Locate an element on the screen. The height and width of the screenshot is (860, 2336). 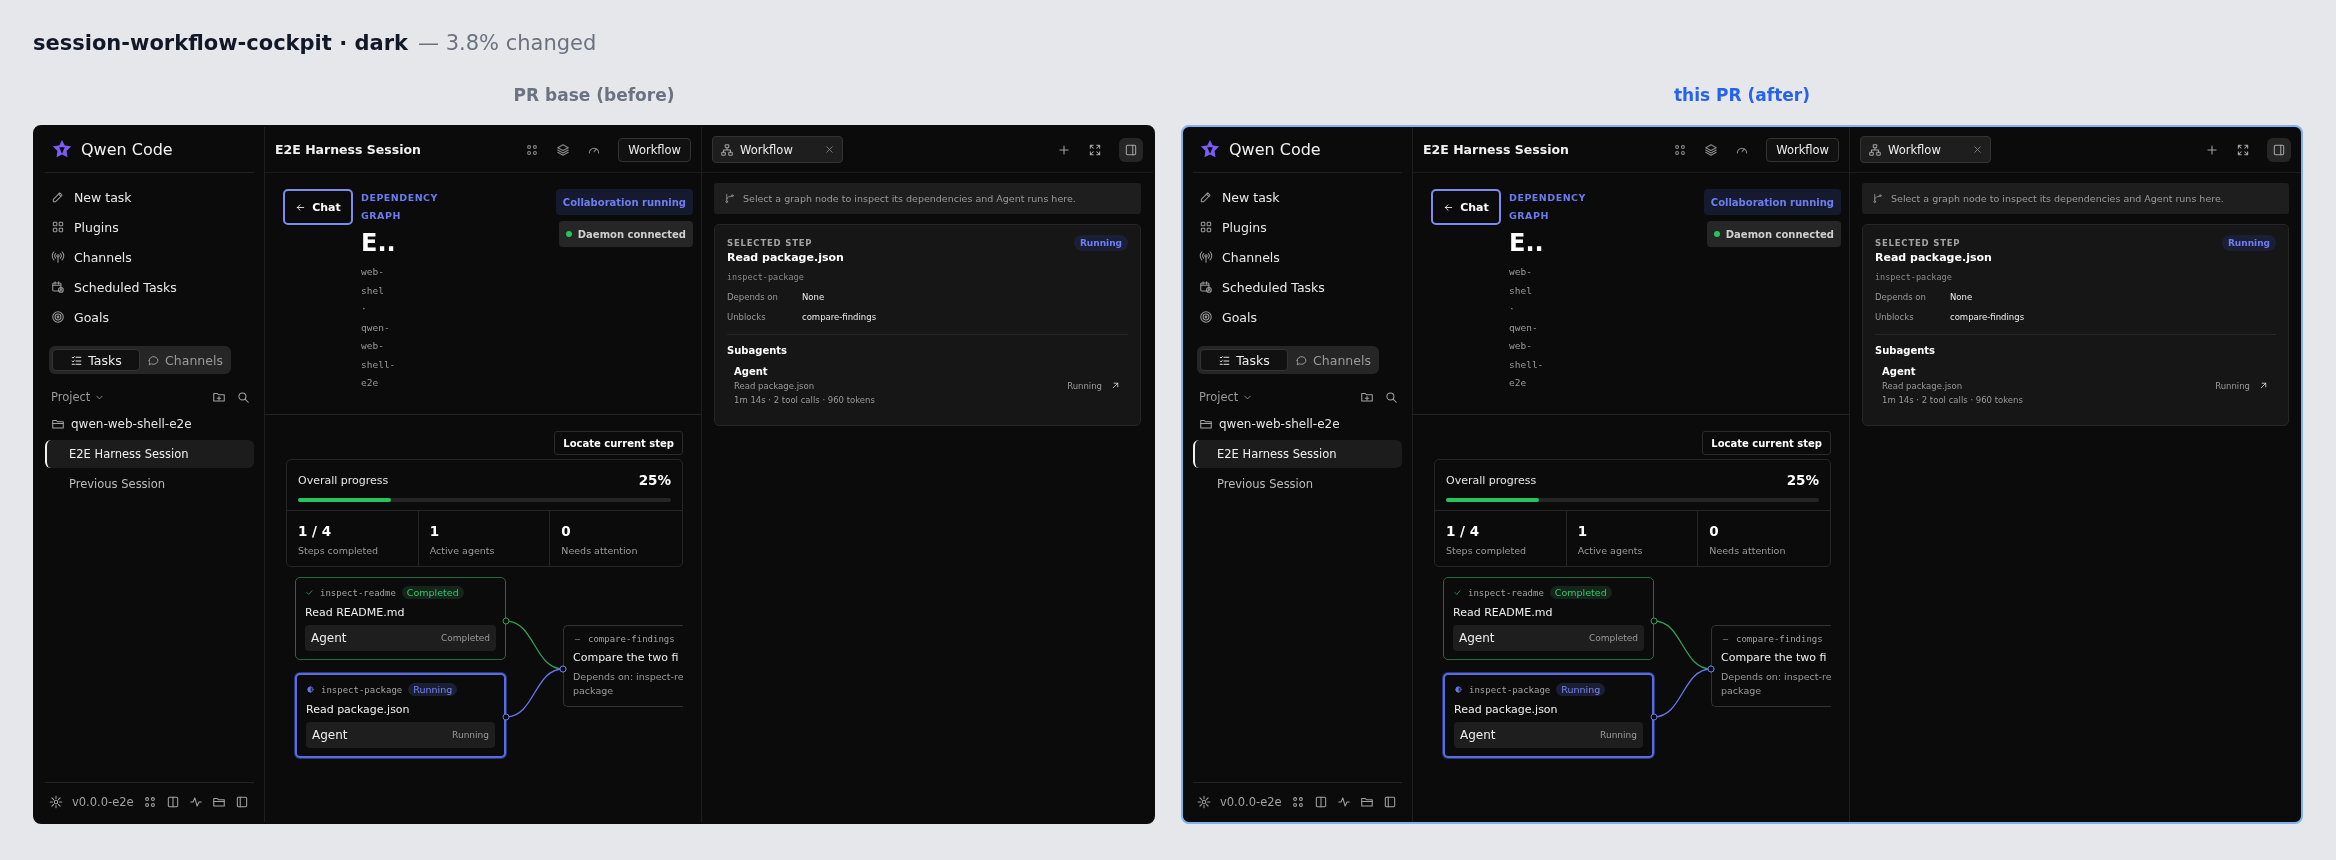
step-id: inspect-package is located at coordinates (1914, 277).